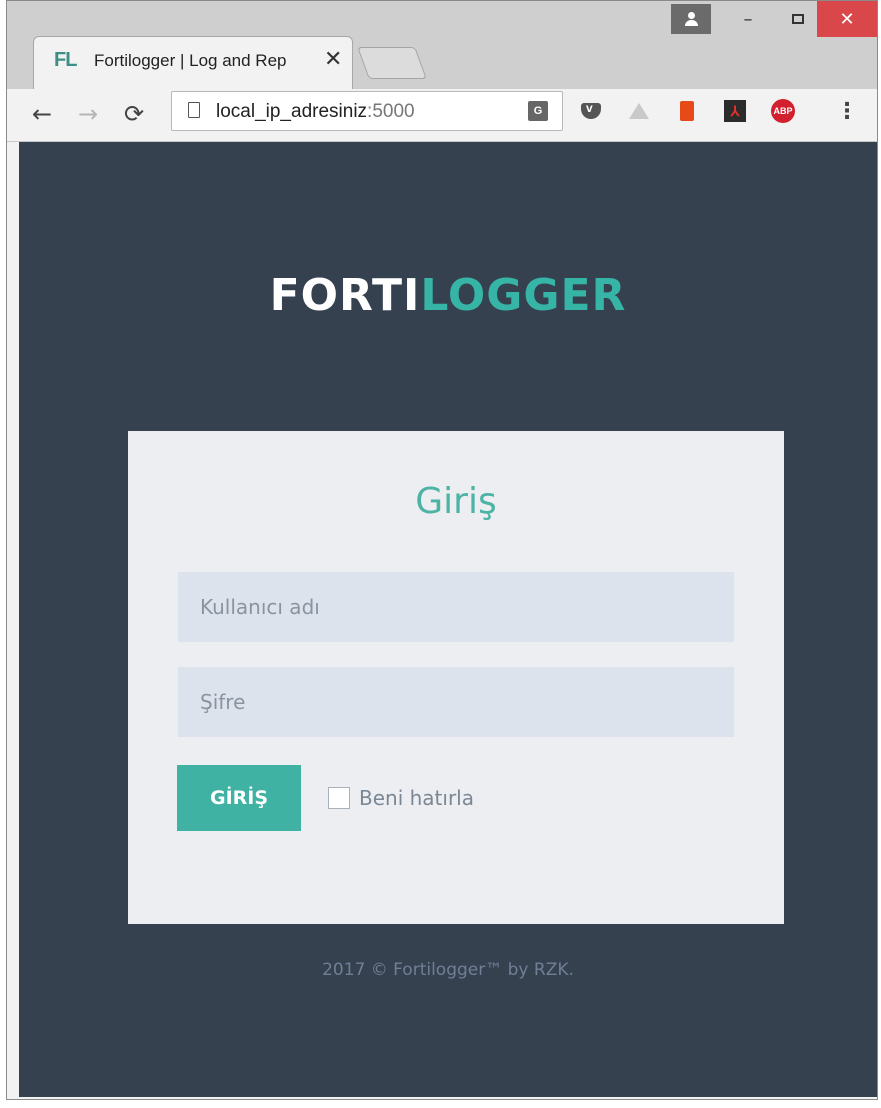 Image resolution: width=881 pixels, height=1108 pixels. I want to click on person-icon, so click(691, 19).